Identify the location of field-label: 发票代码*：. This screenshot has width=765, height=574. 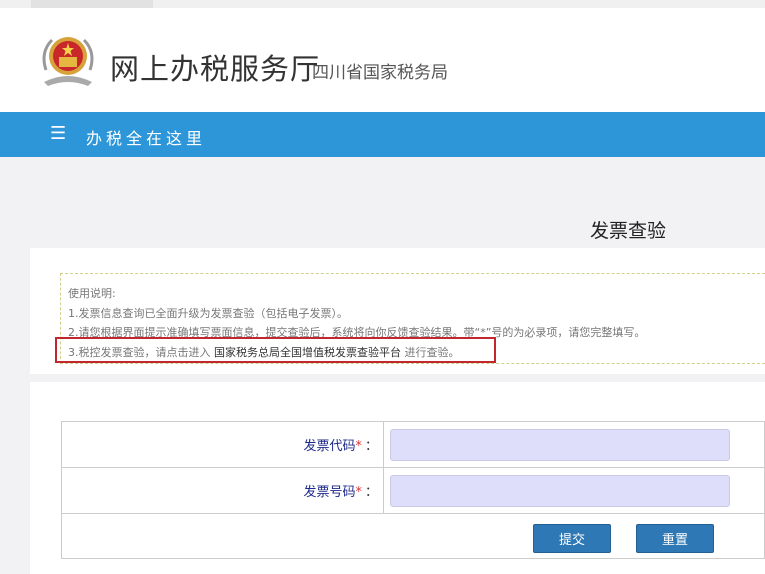
(222, 444).